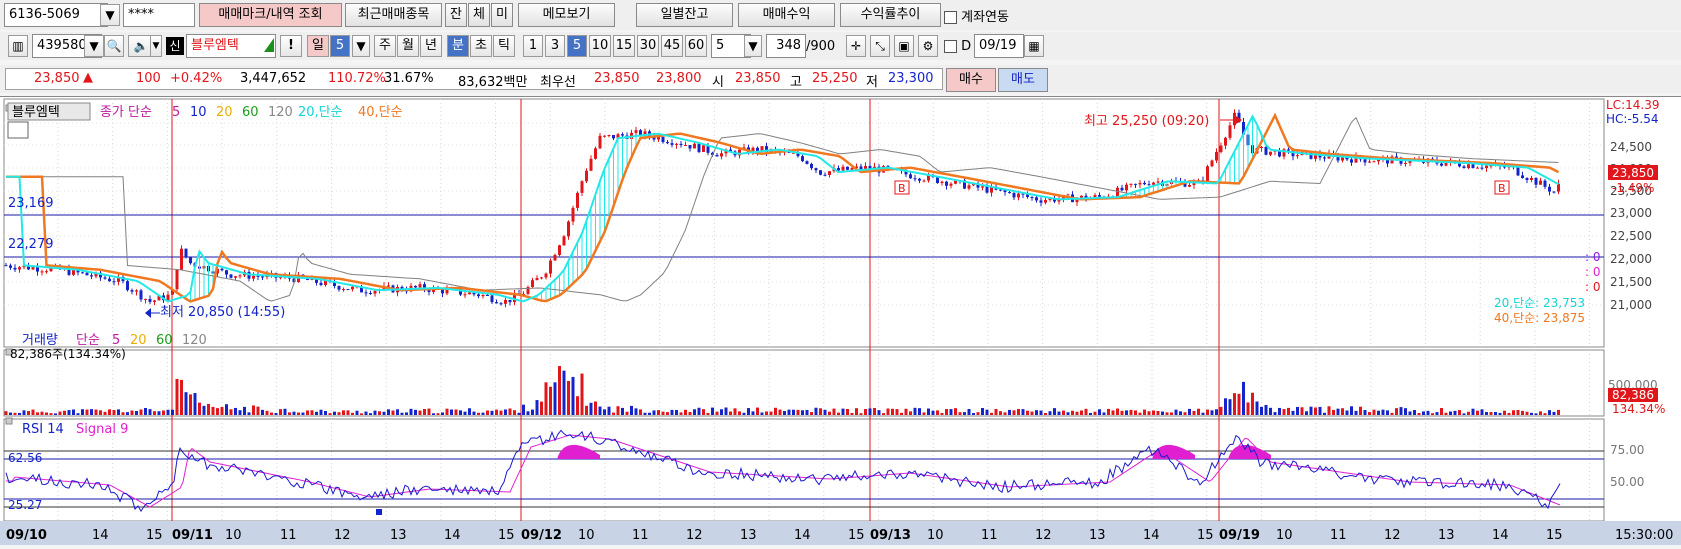 The height and width of the screenshot is (549, 1681). Describe the element at coordinates (720, 45) in the screenshot. I see `count-select-value: 5` at that location.